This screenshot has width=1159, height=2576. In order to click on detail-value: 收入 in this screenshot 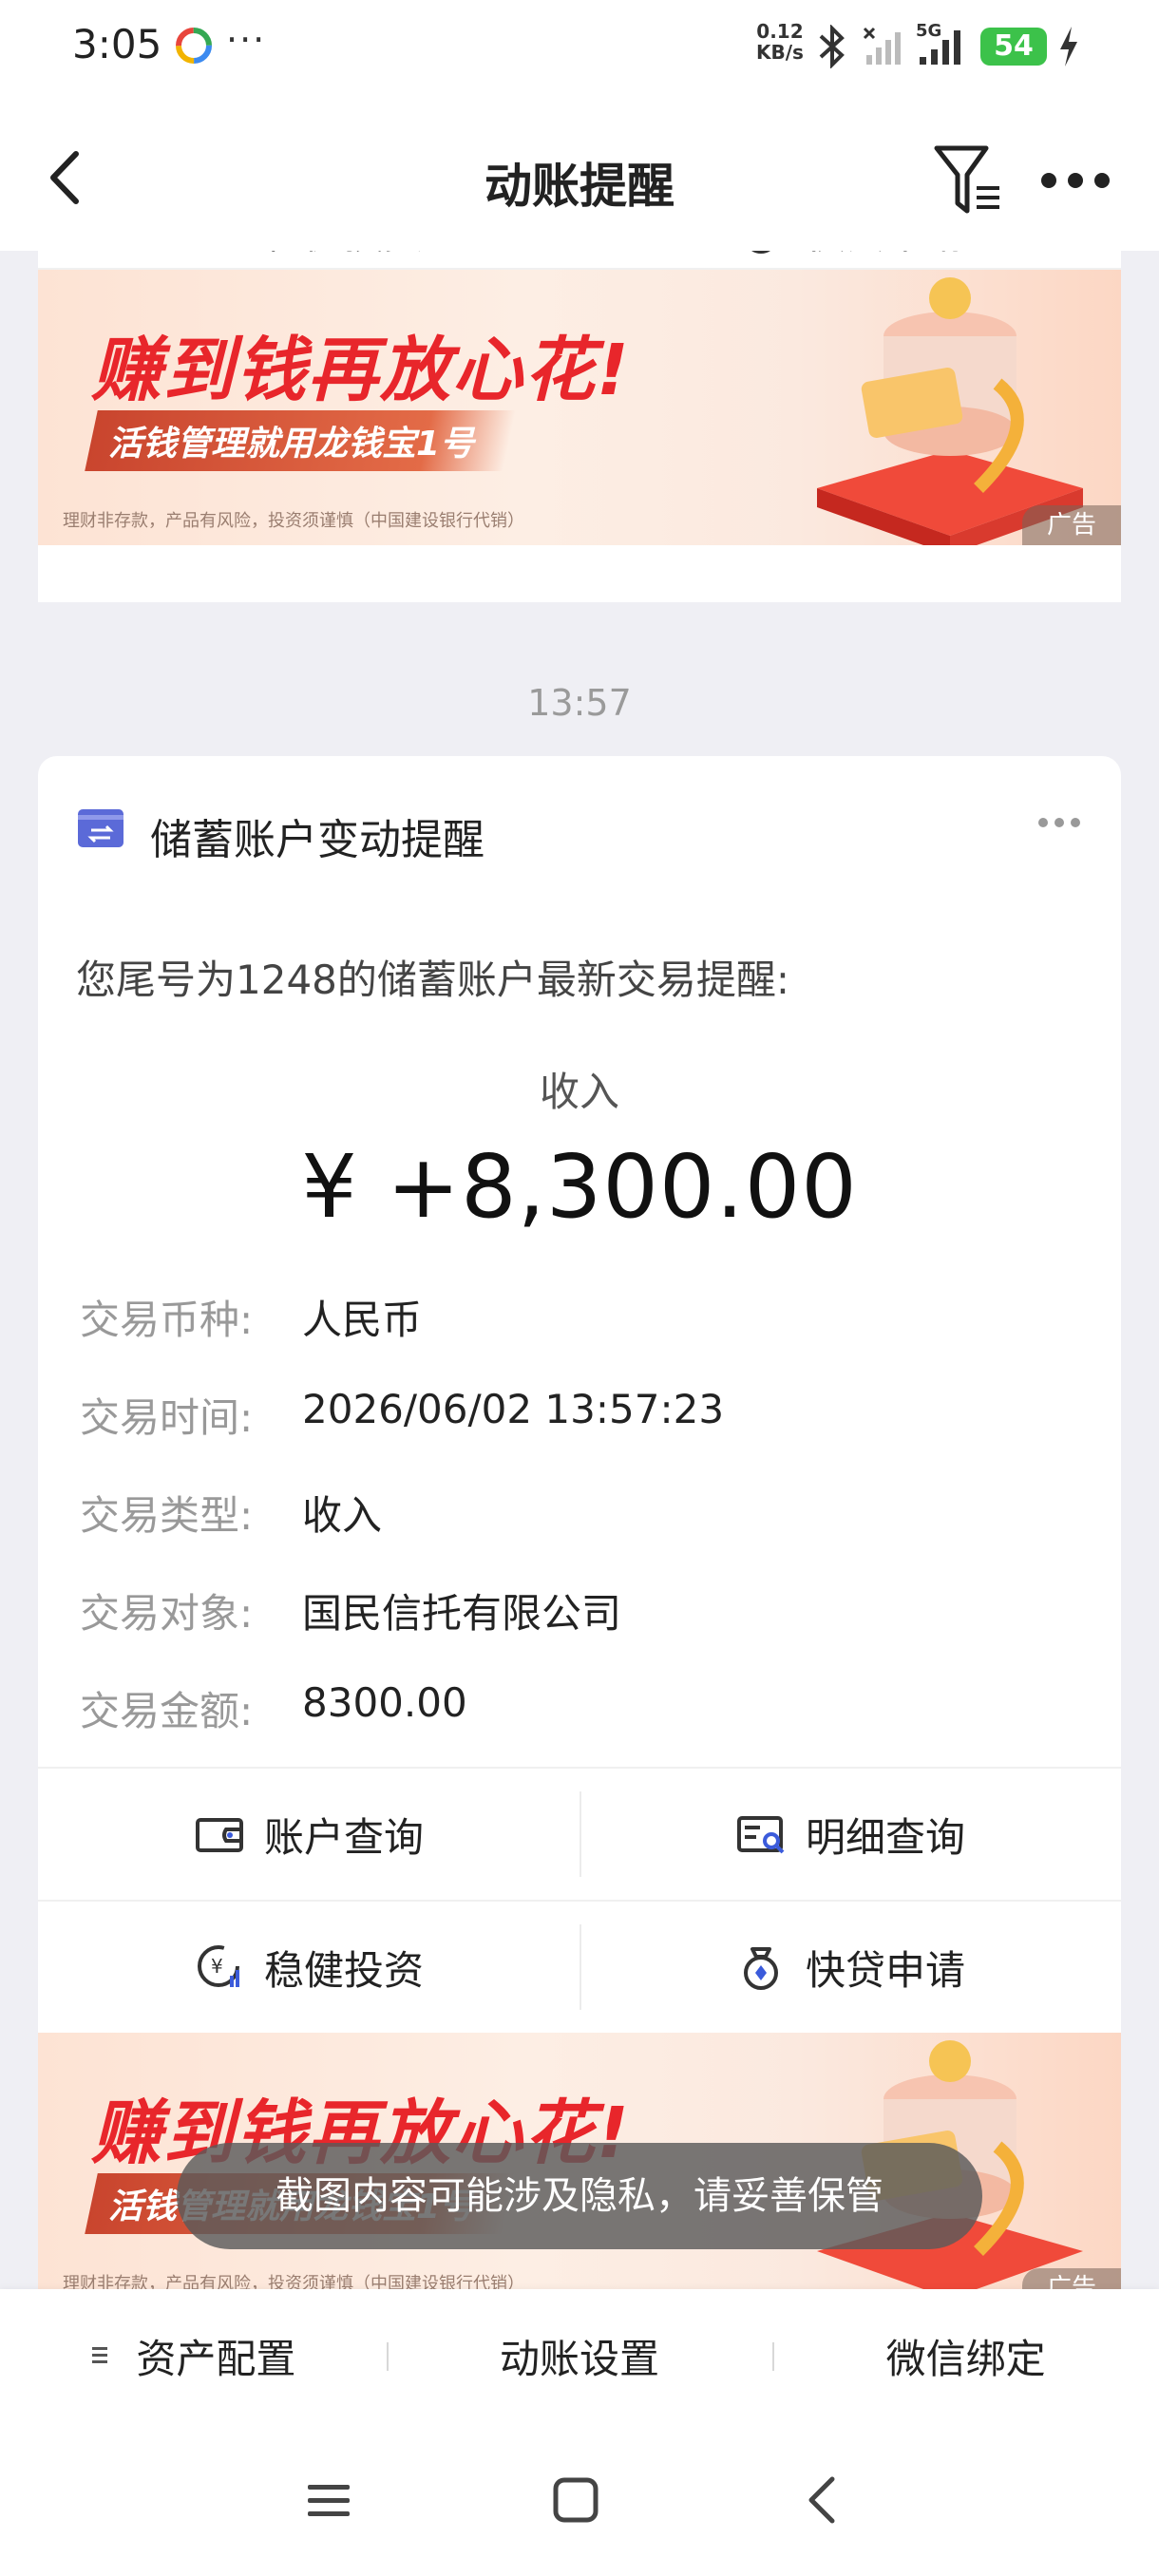, I will do `click(342, 1515)`.